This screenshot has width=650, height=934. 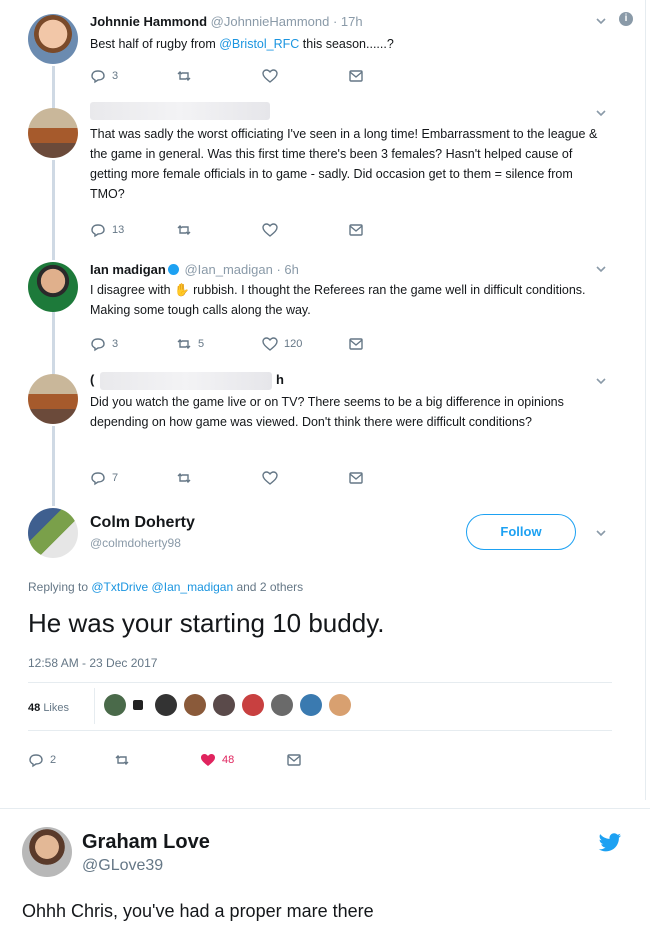 What do you see at coordinates (348, 21) in the screenshot?
I see `tweet-time: · 17h` at bounding box center [348, 21].